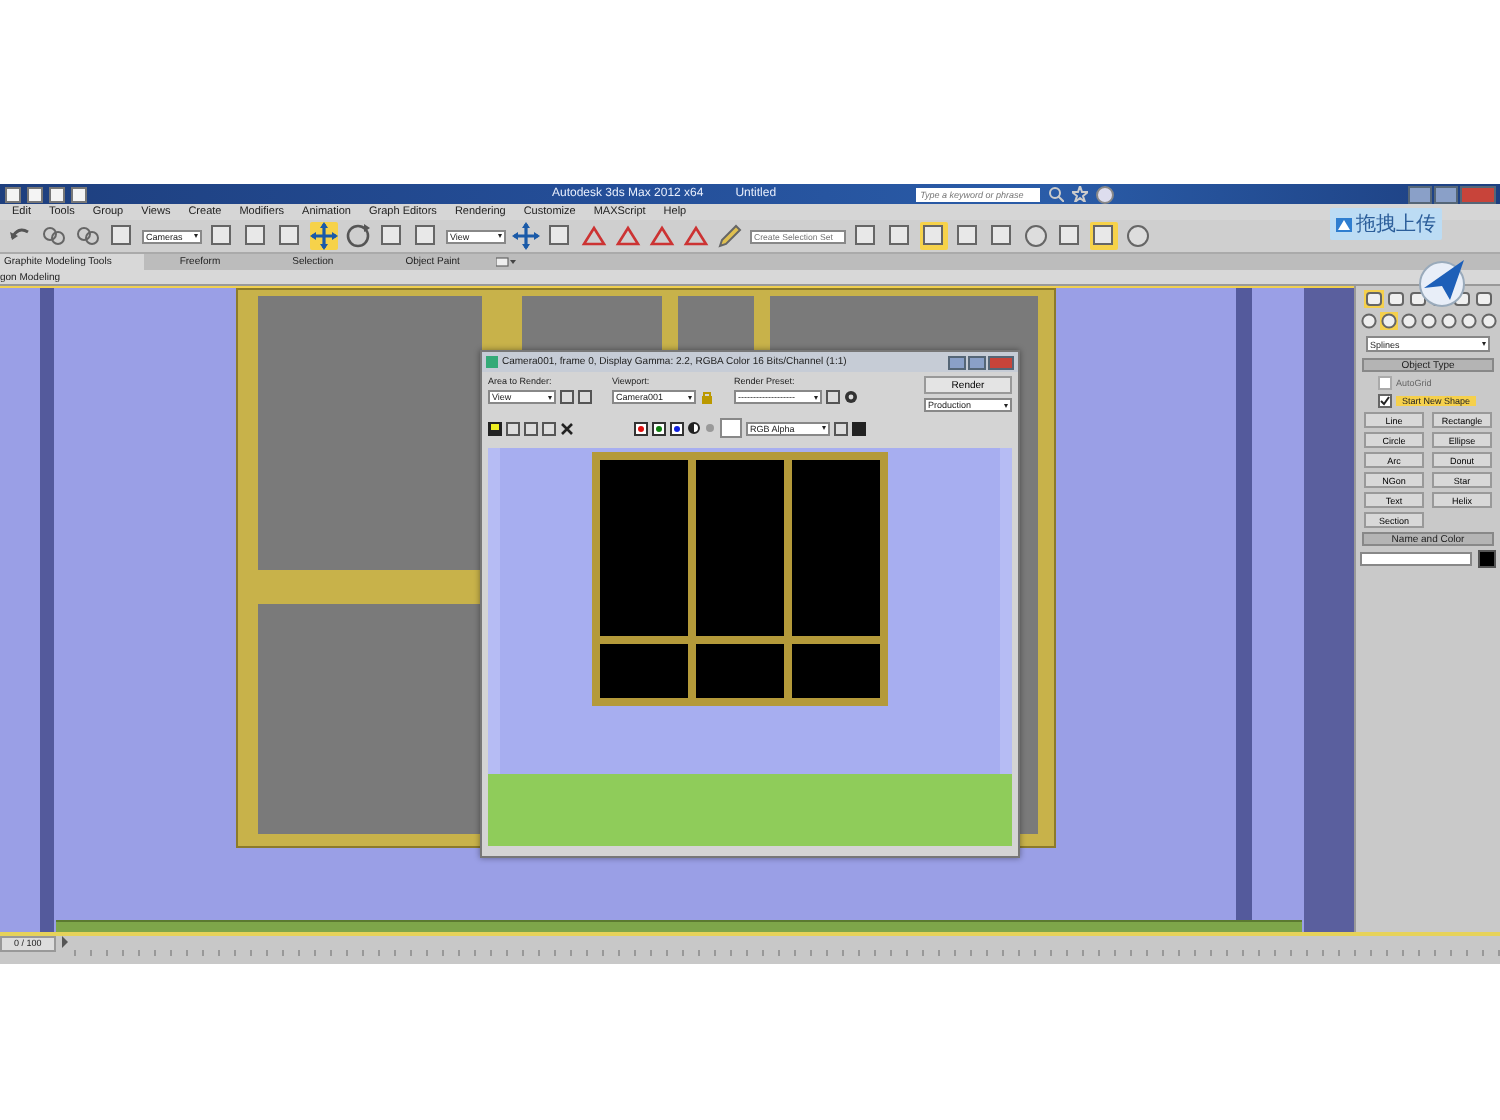 This screenshot has height=1120, width=1500. Describe the element at coordinates (358, 236) in the screenshot. I see `rotate-icon` at that location.